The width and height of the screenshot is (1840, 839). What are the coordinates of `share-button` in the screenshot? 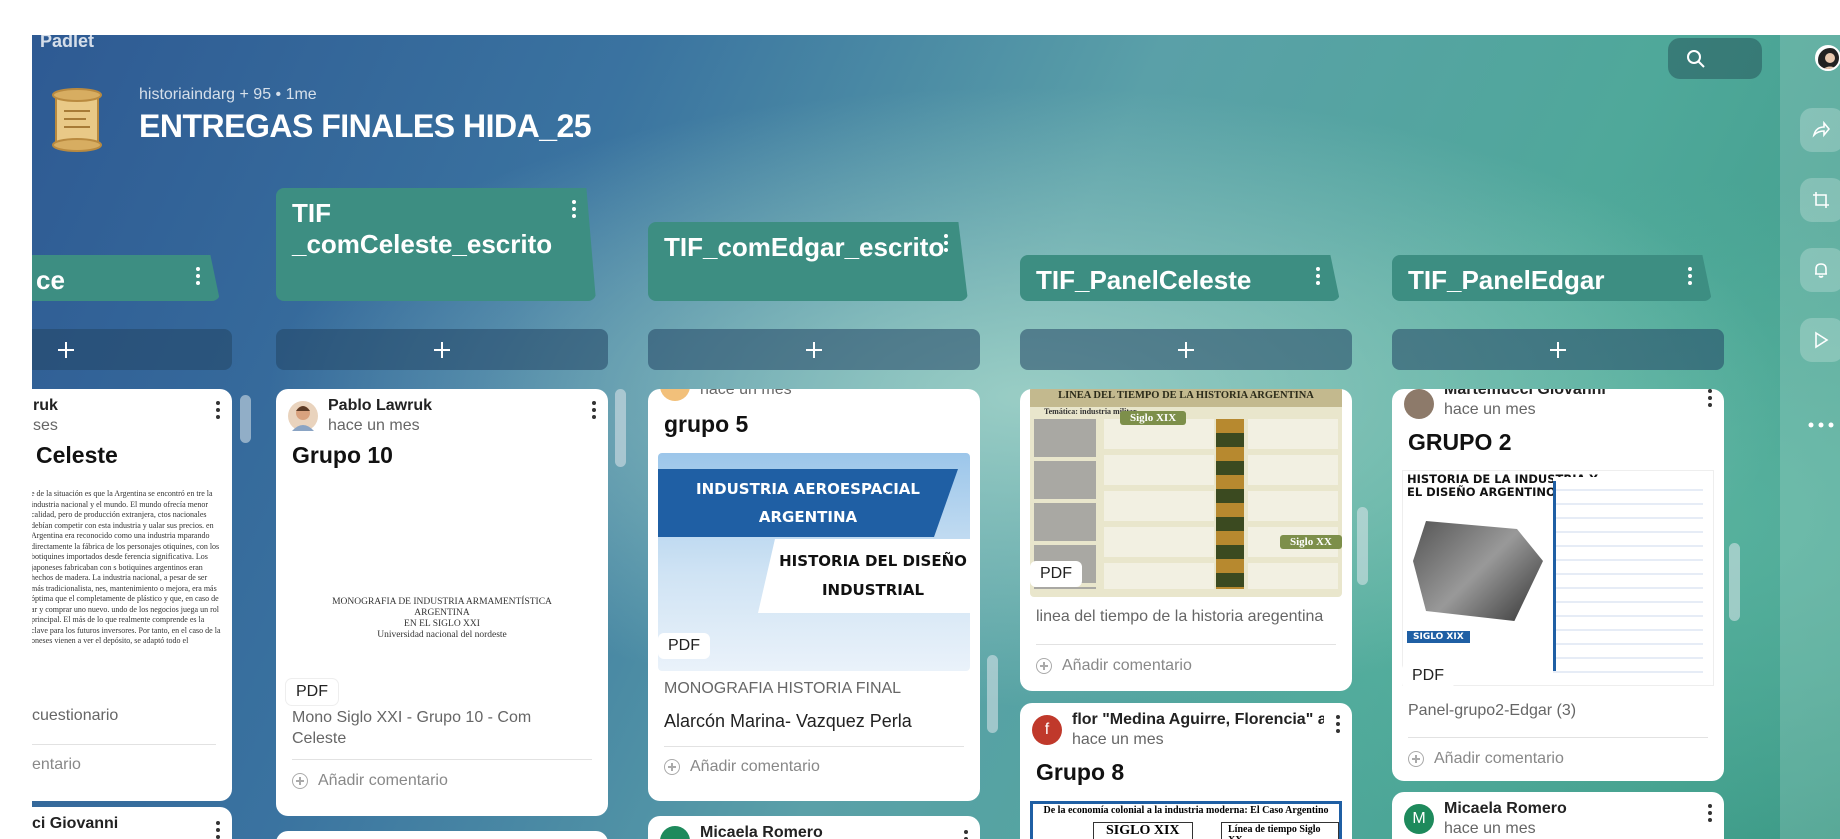 It's located at (1820, 130).